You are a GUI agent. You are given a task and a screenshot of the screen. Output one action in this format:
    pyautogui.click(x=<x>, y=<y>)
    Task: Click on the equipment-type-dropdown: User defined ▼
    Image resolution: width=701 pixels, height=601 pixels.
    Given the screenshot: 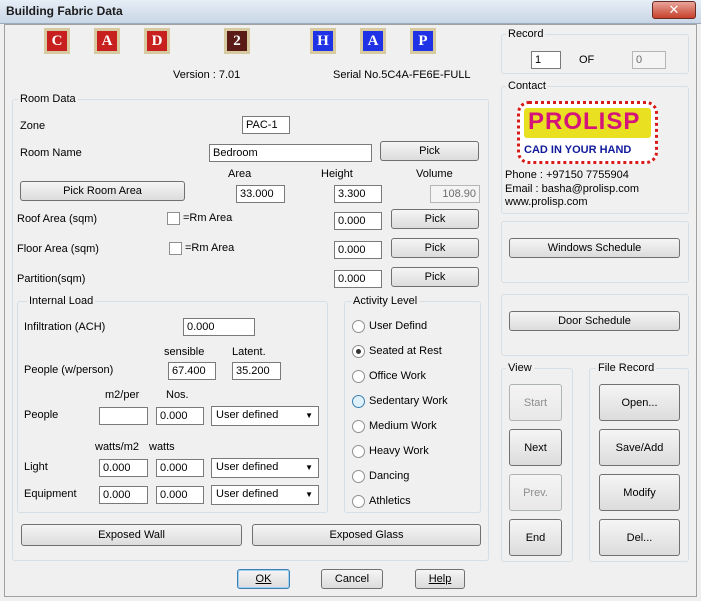 What is the action you would take?
    pyautogui.click(x=265, y=495)
    